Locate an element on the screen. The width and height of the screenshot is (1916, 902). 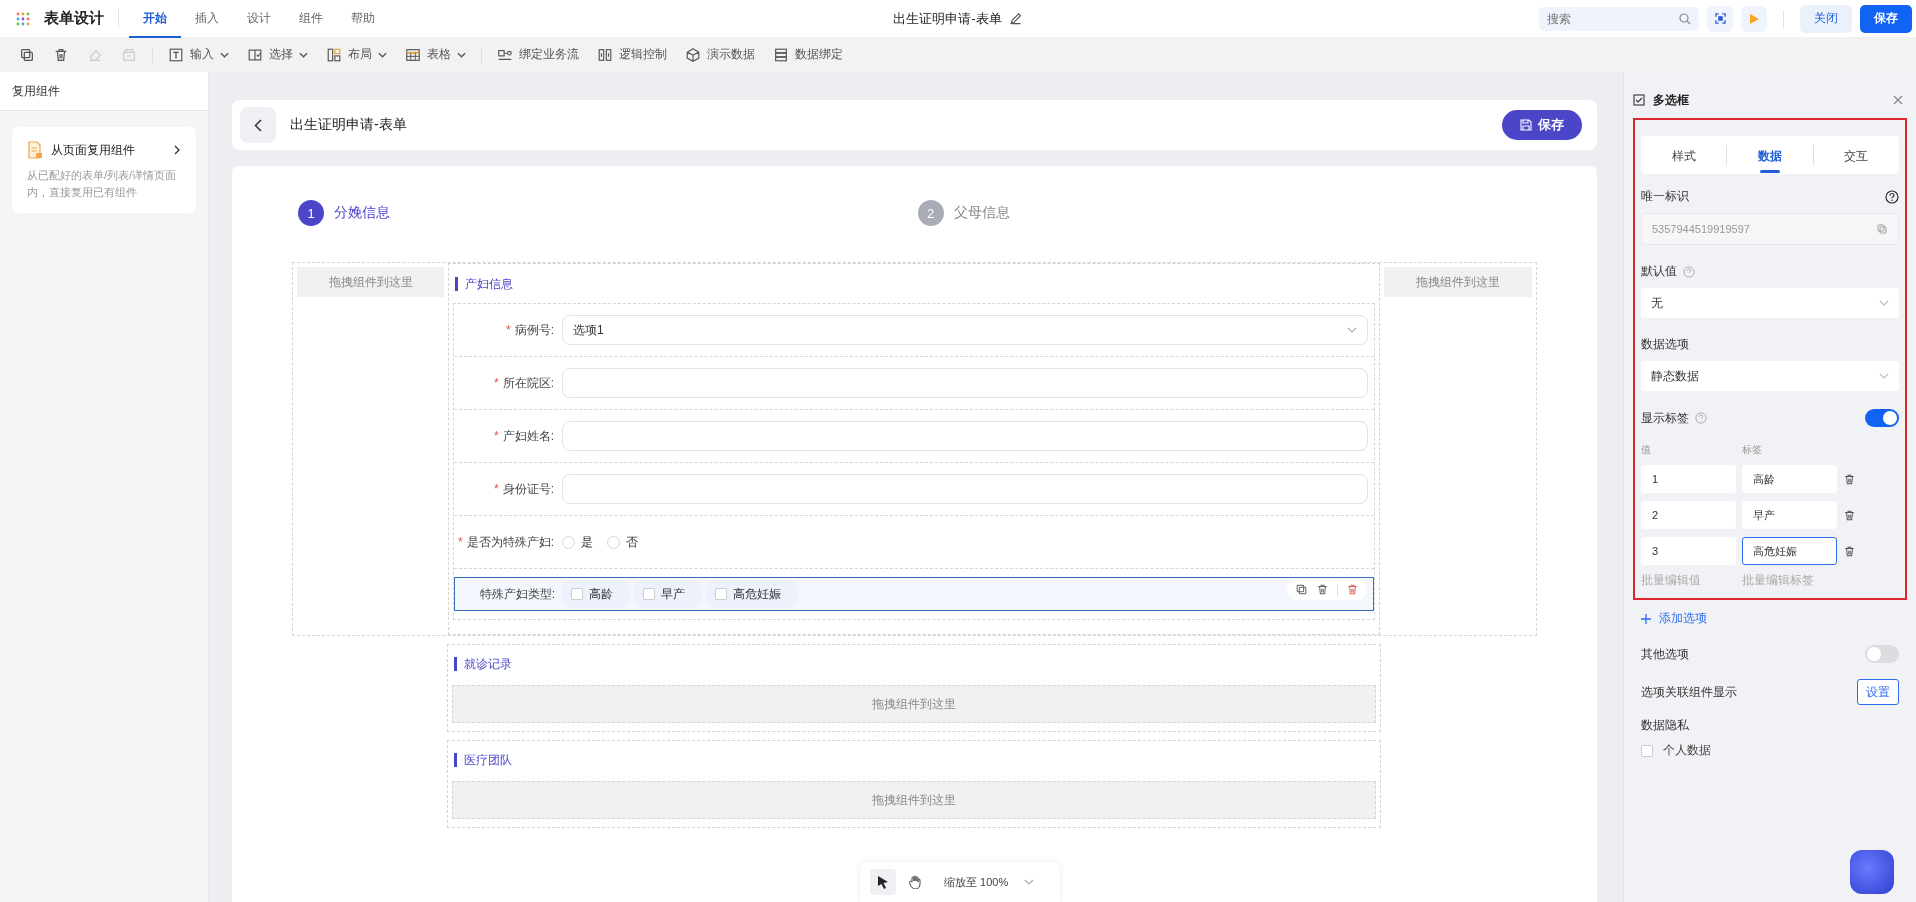
close-button: 关闭 is located at coordinates (1826, 18).